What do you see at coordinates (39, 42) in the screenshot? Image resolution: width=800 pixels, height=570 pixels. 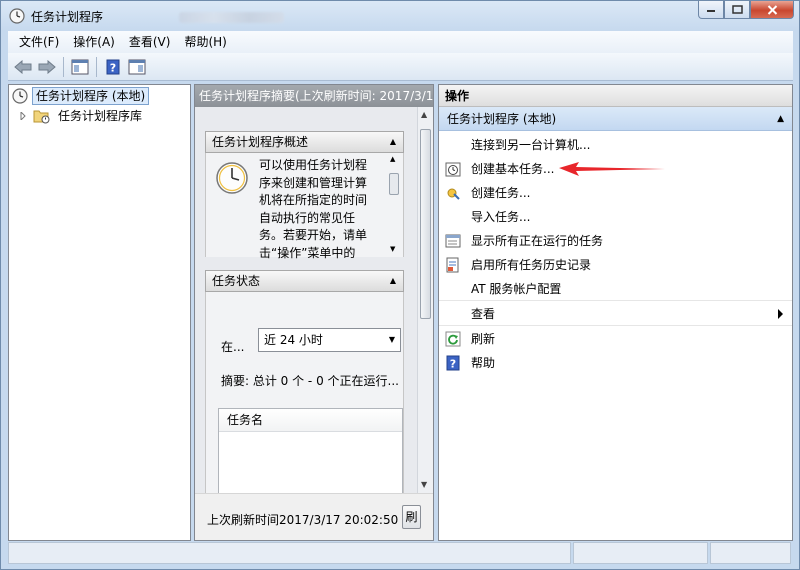 I see `menu-file: 文件(F)` at bounding box center [39, 42].